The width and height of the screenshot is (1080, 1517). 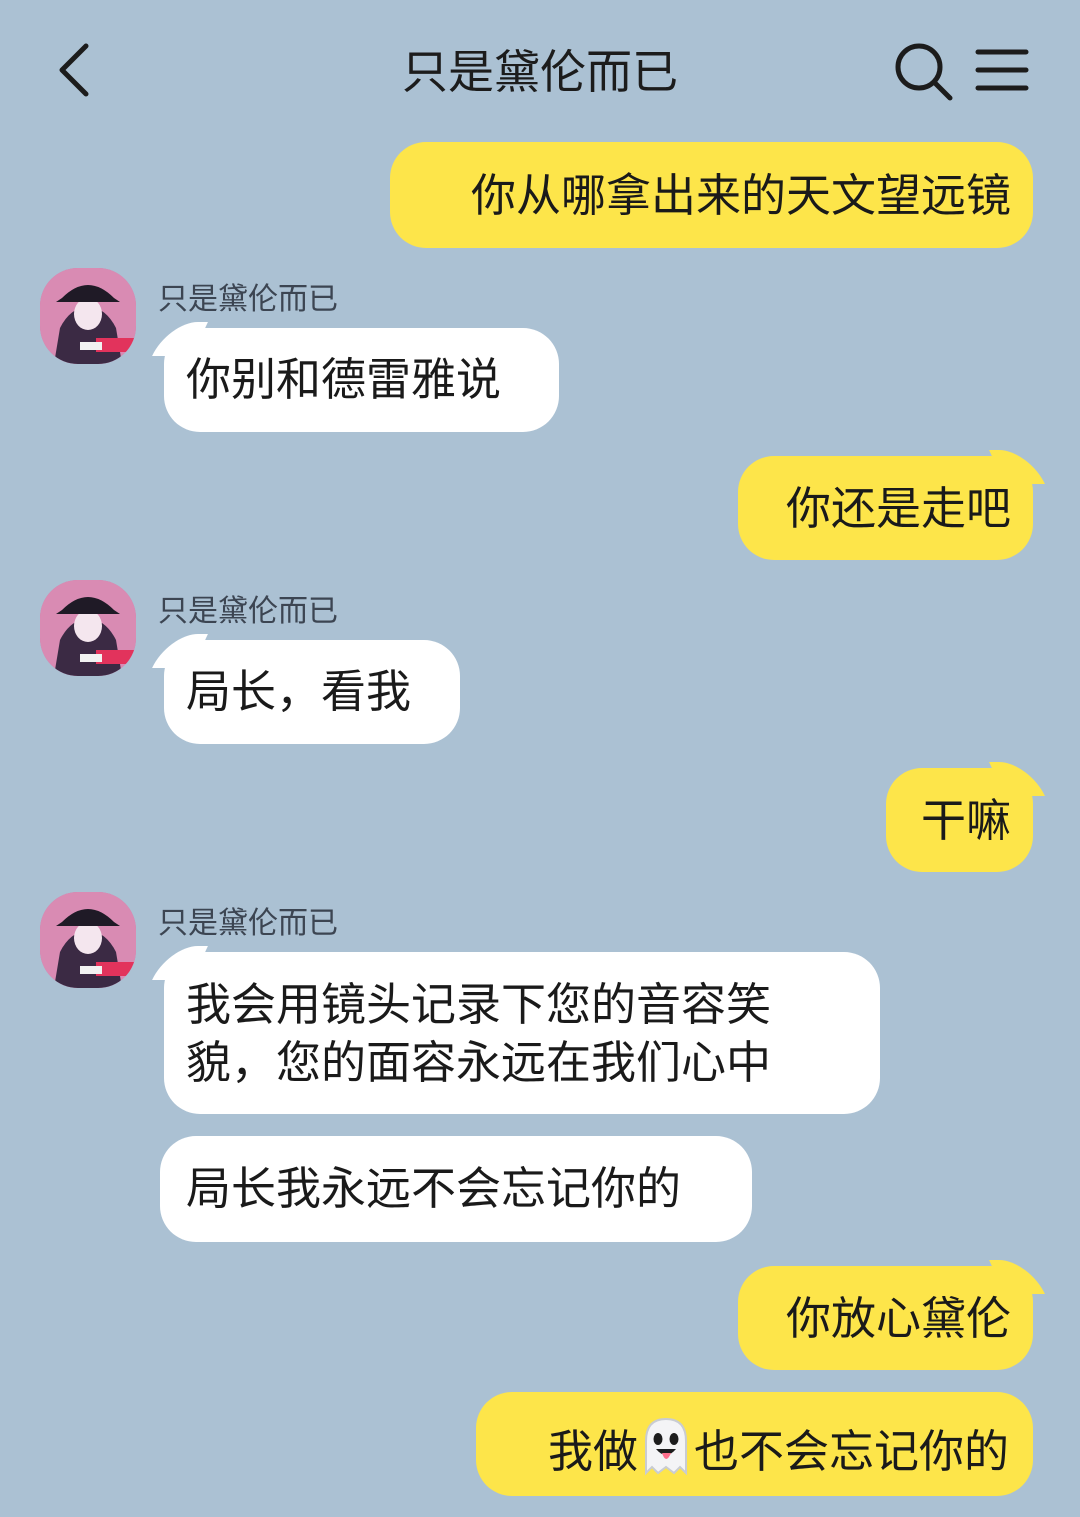 I want to click on chevron-left-icon, so click(x=74, y=70).